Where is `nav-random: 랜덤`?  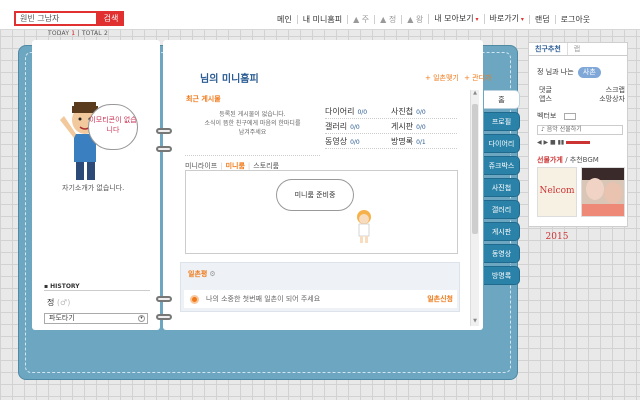
nav-random: 랜덤 is located at coordinates (541, 19).